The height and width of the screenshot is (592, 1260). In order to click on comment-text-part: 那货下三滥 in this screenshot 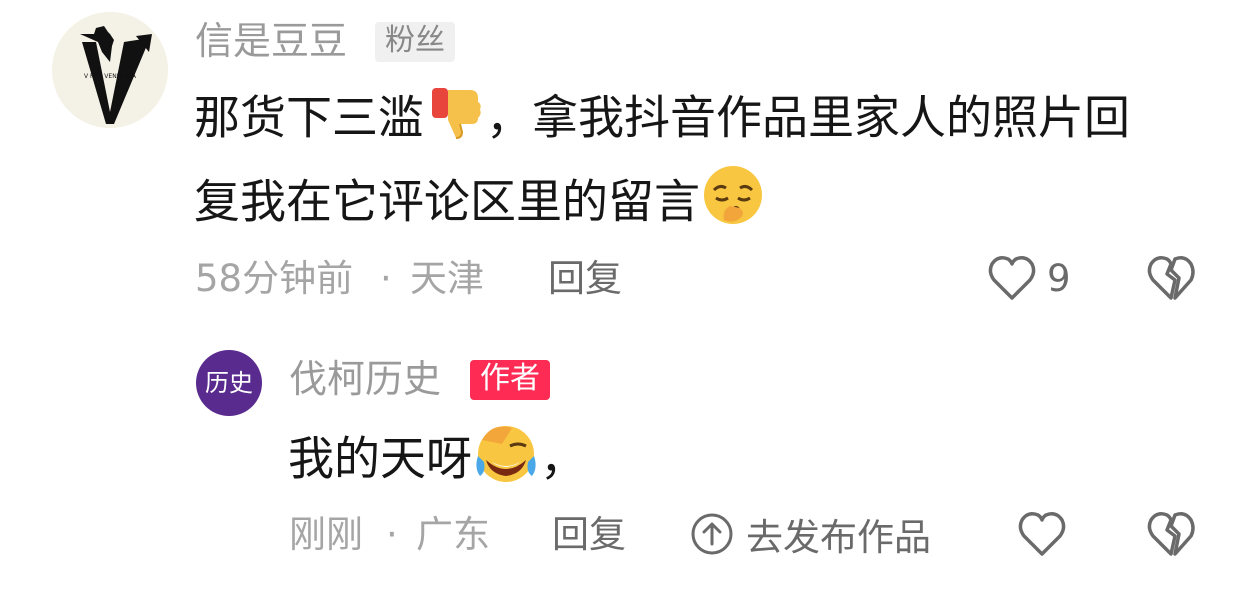, I will do `click(309, 117)`.